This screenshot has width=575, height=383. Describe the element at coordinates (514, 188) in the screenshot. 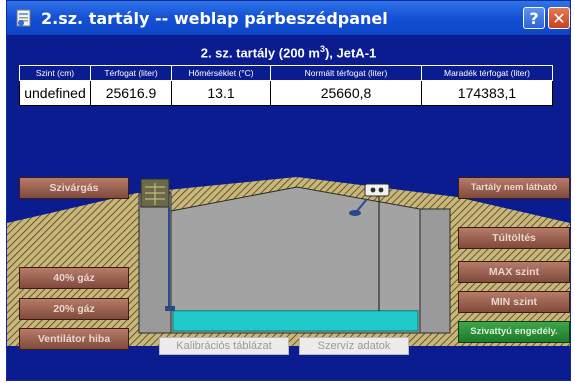

I see `tank-not-visible-button: Tartály nem látható` at that location.